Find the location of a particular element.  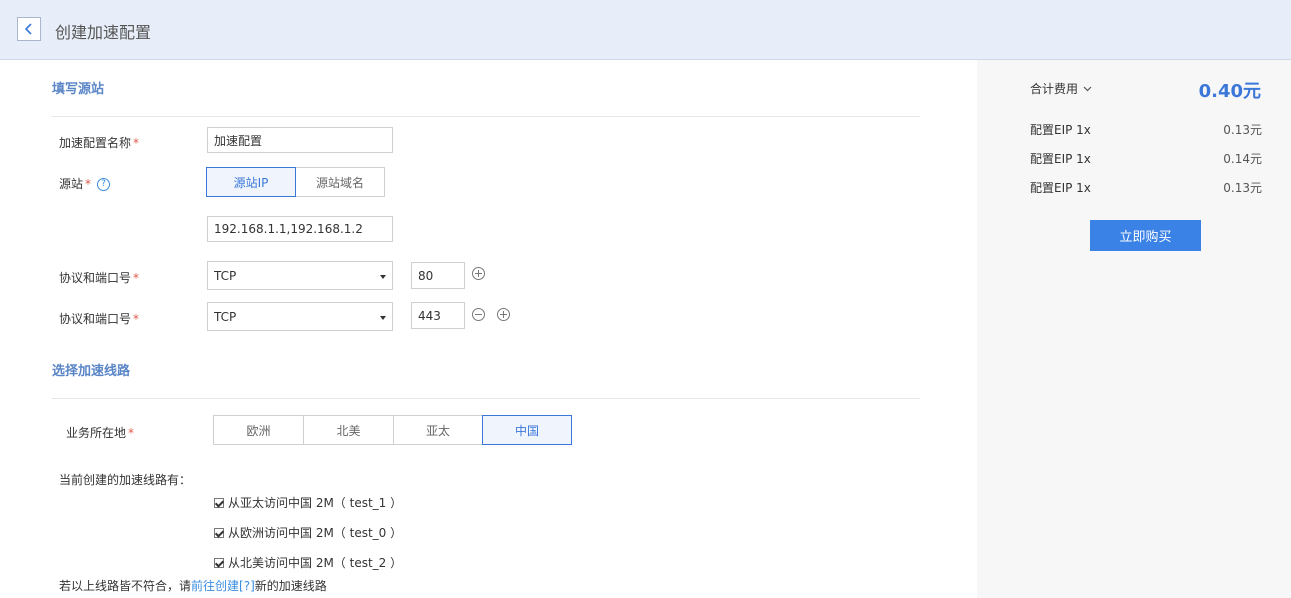

create-line-link: 前往创建[?] is located at coordinates (223, 586).